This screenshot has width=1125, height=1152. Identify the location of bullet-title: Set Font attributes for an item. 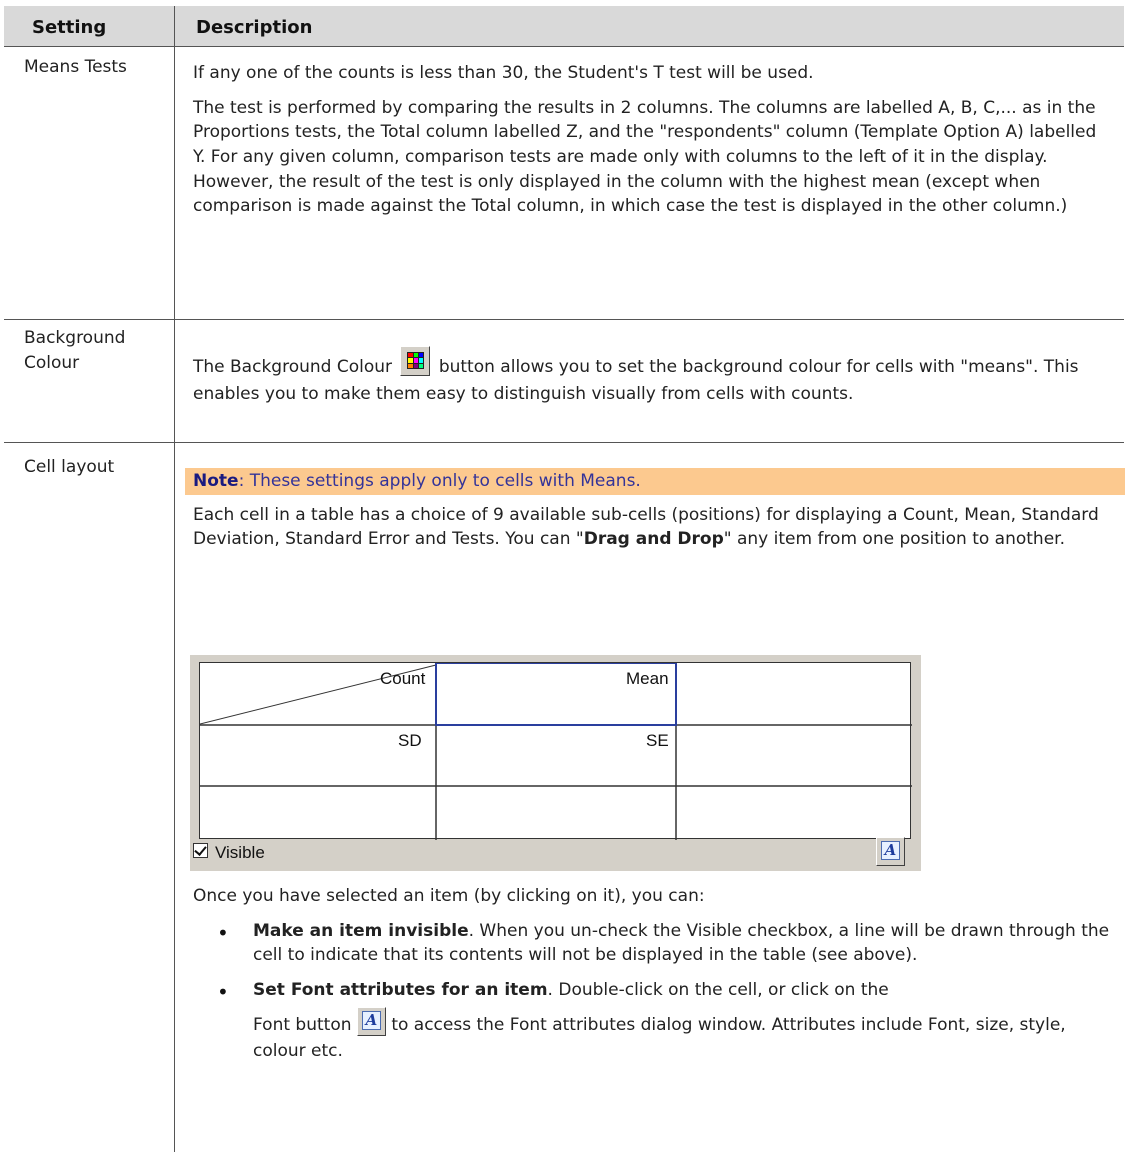
(400, 989).